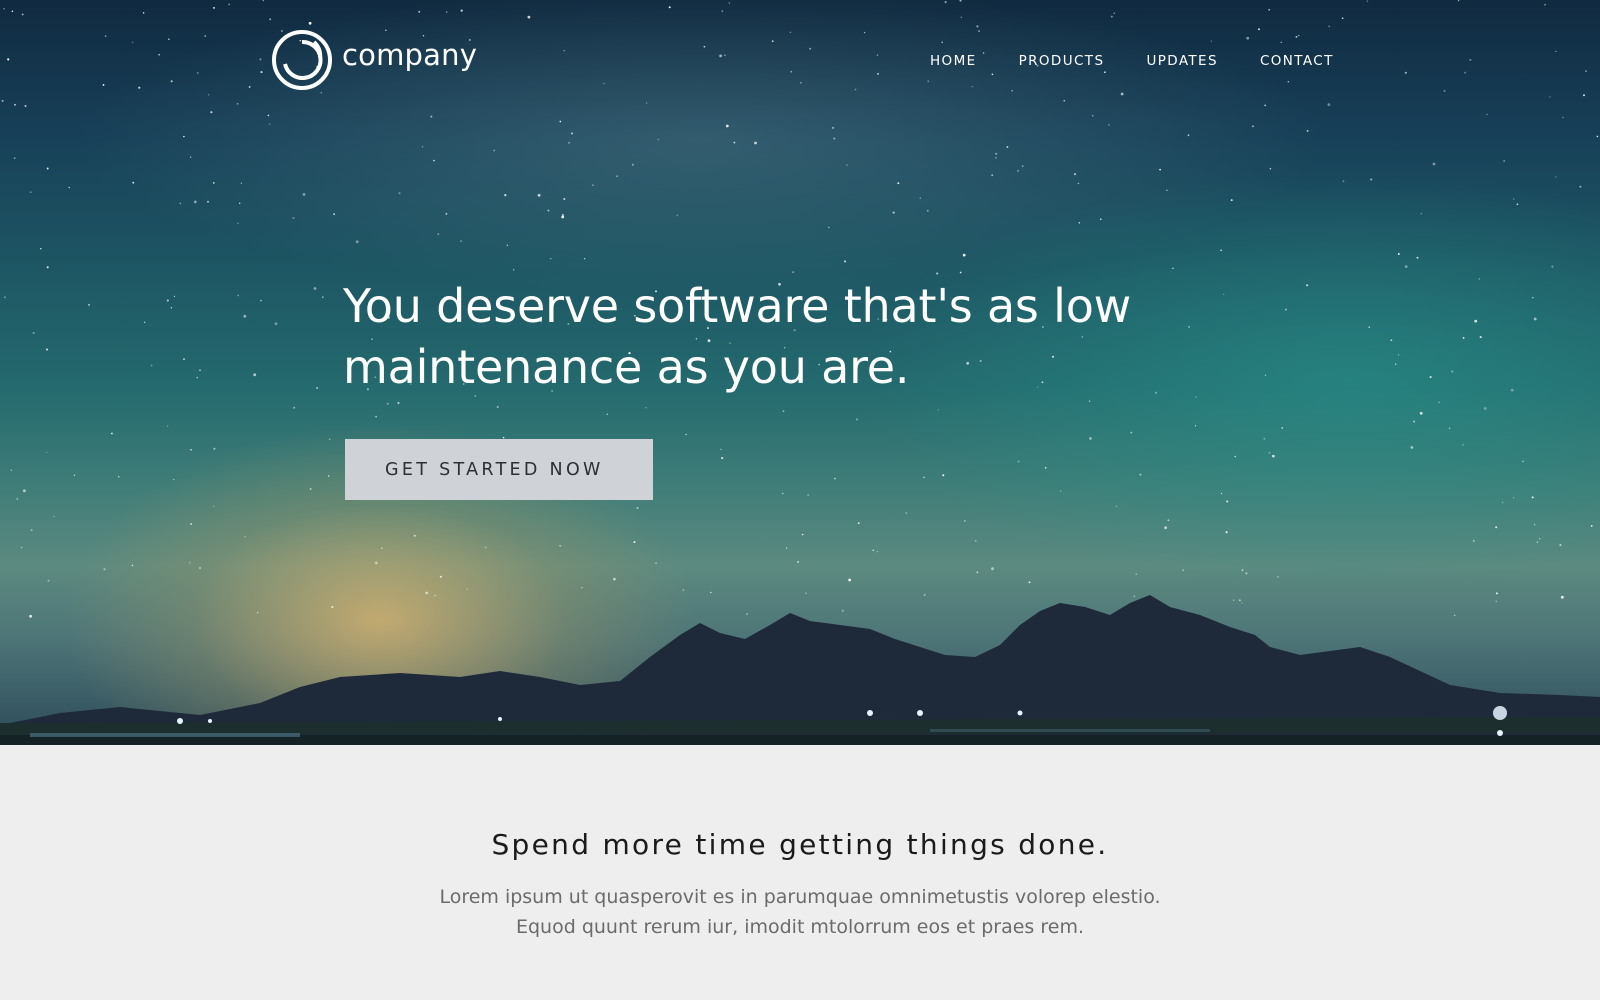 This screenshot has width=1600, height=1000. I want to click on nav-home: HOME, so click(953, 61).